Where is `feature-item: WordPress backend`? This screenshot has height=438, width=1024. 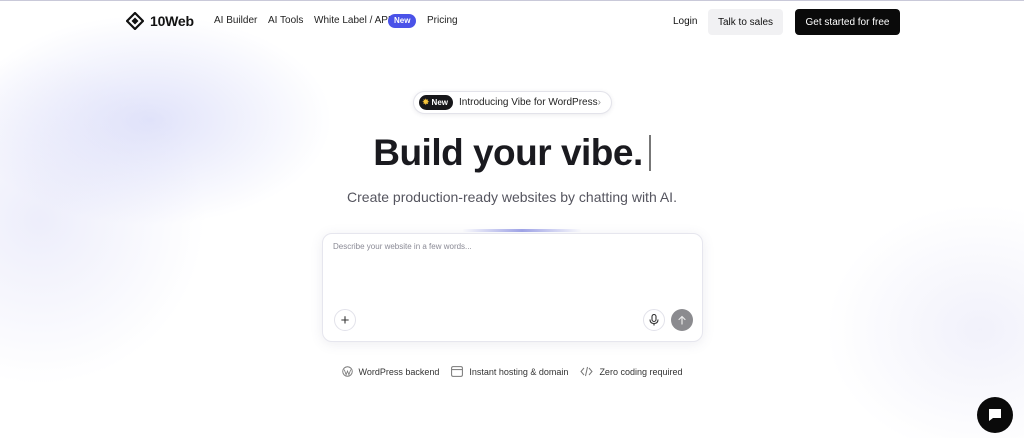 feature-item: WordPress backend is located at coordinates (390, 371).